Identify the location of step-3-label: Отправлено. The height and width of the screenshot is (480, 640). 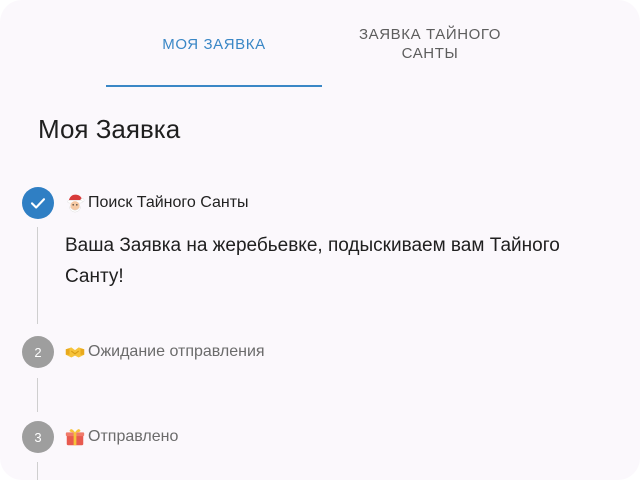
(133, 436).